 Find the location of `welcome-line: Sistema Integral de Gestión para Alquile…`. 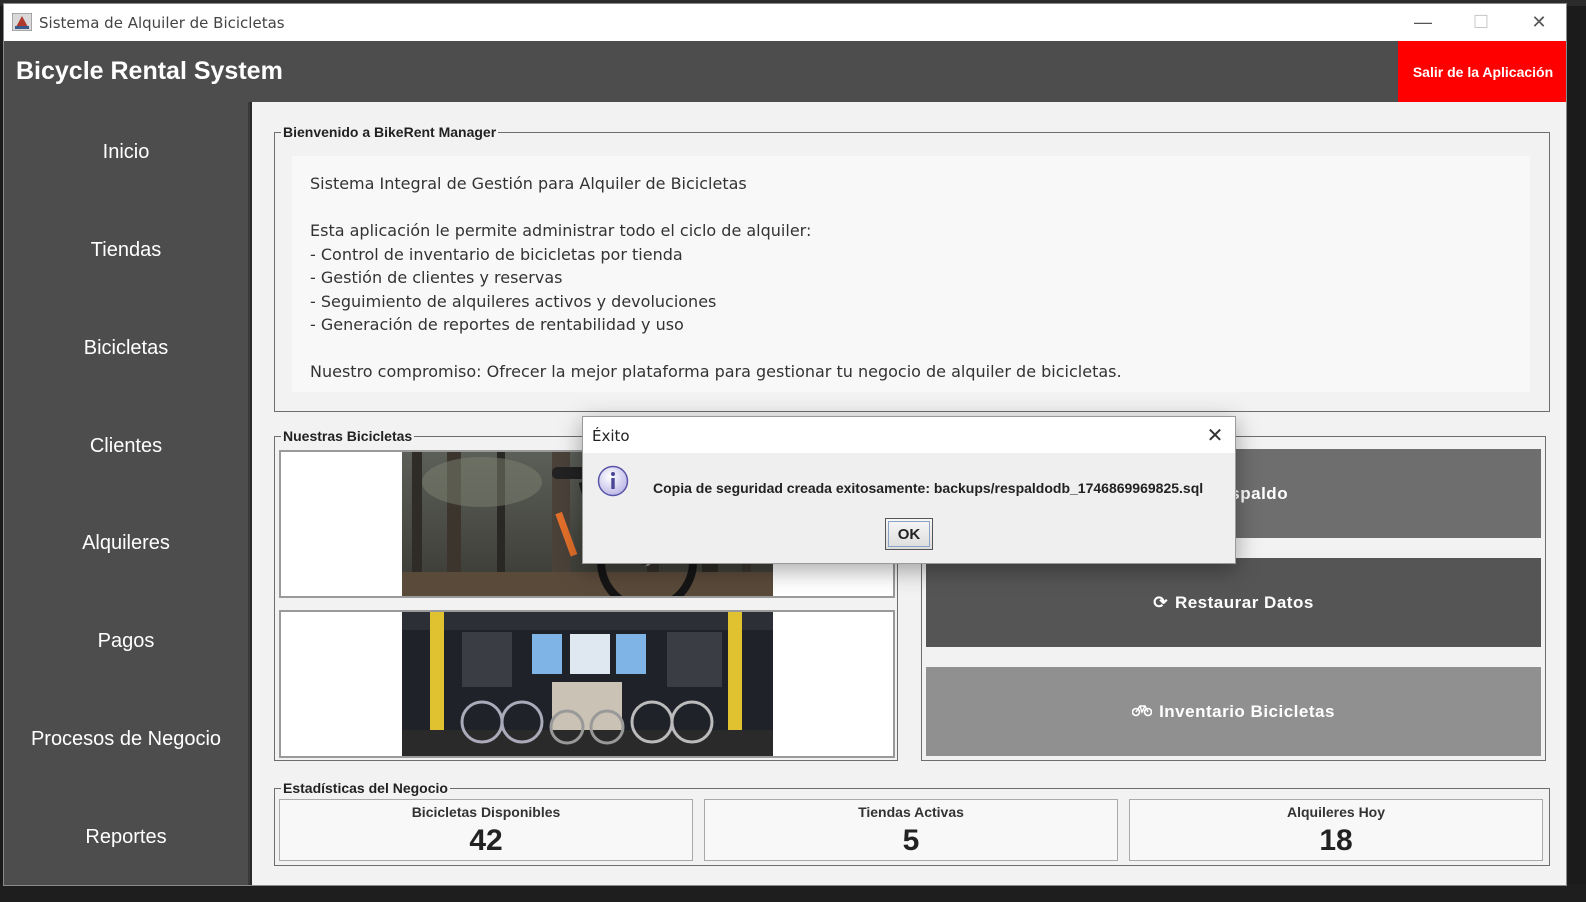

welcome-line: Sistema Integral de Gestión para Alquile… is located at coordinates (528, 183).